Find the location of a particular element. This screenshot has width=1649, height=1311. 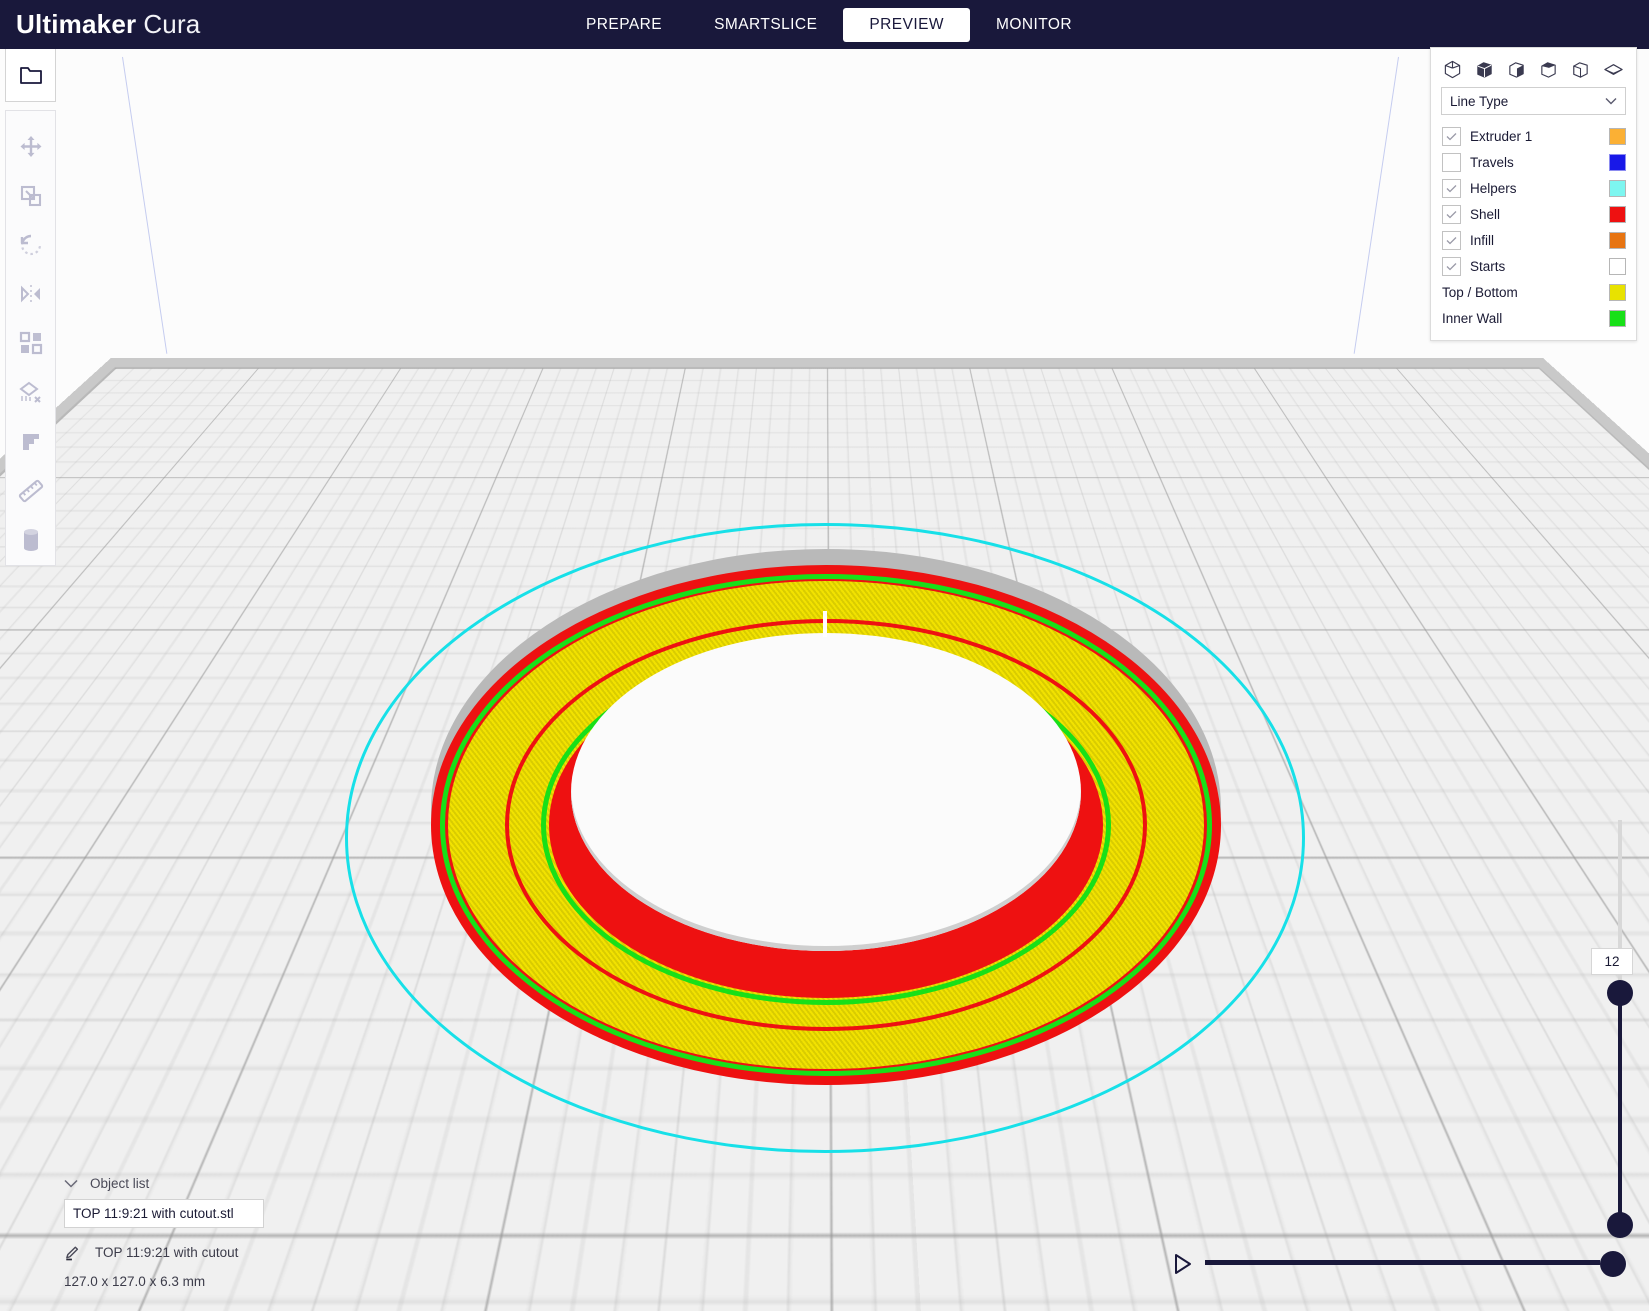

play-icon is located at coordinates (1183, 1266).